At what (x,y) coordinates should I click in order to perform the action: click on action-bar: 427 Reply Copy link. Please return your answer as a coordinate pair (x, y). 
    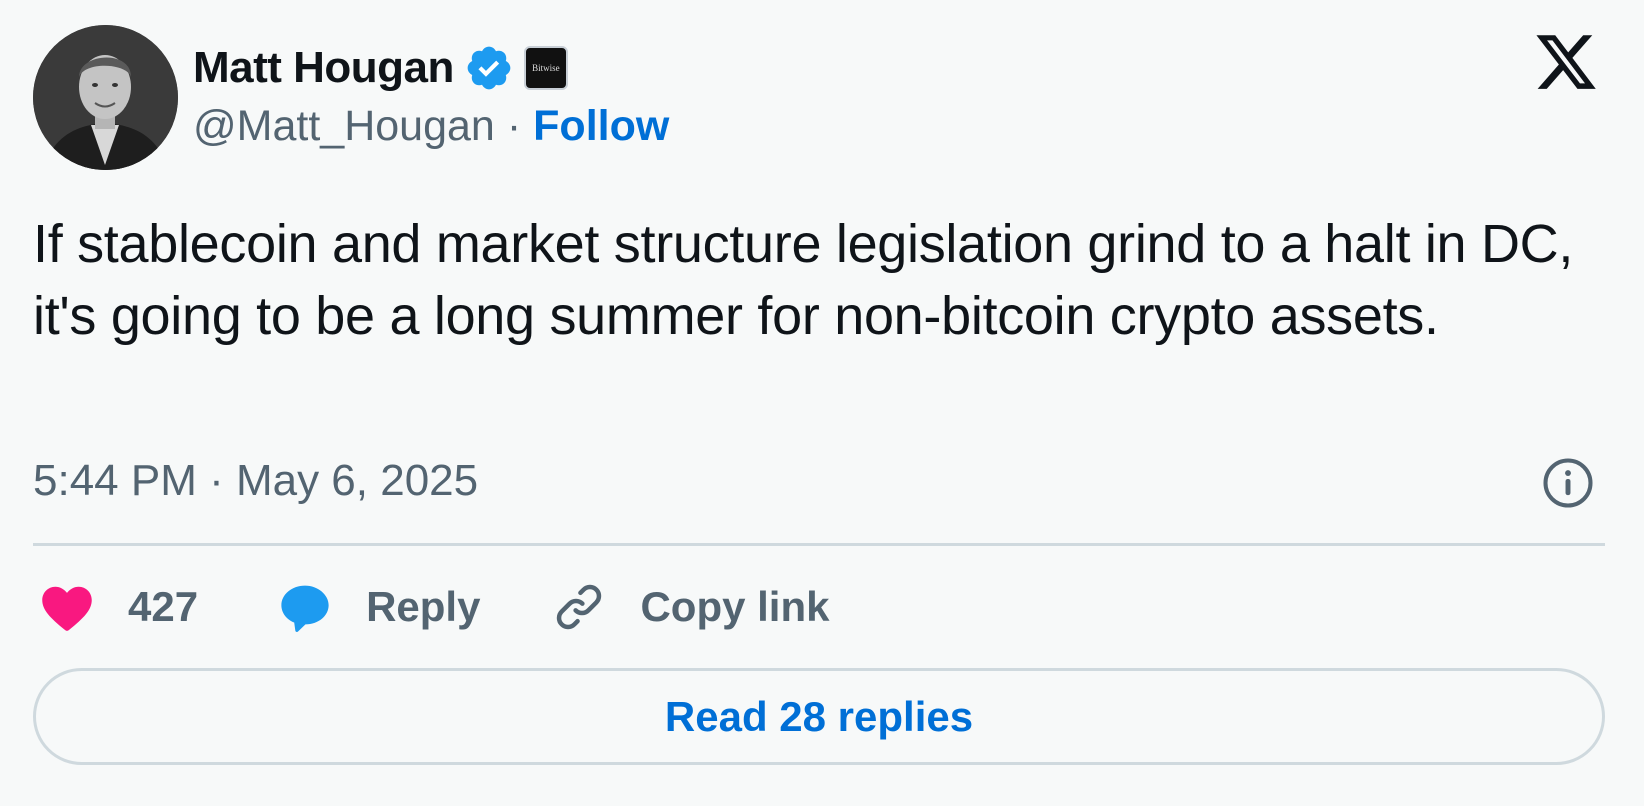
    Looking at the image, I should click on (434, 607).